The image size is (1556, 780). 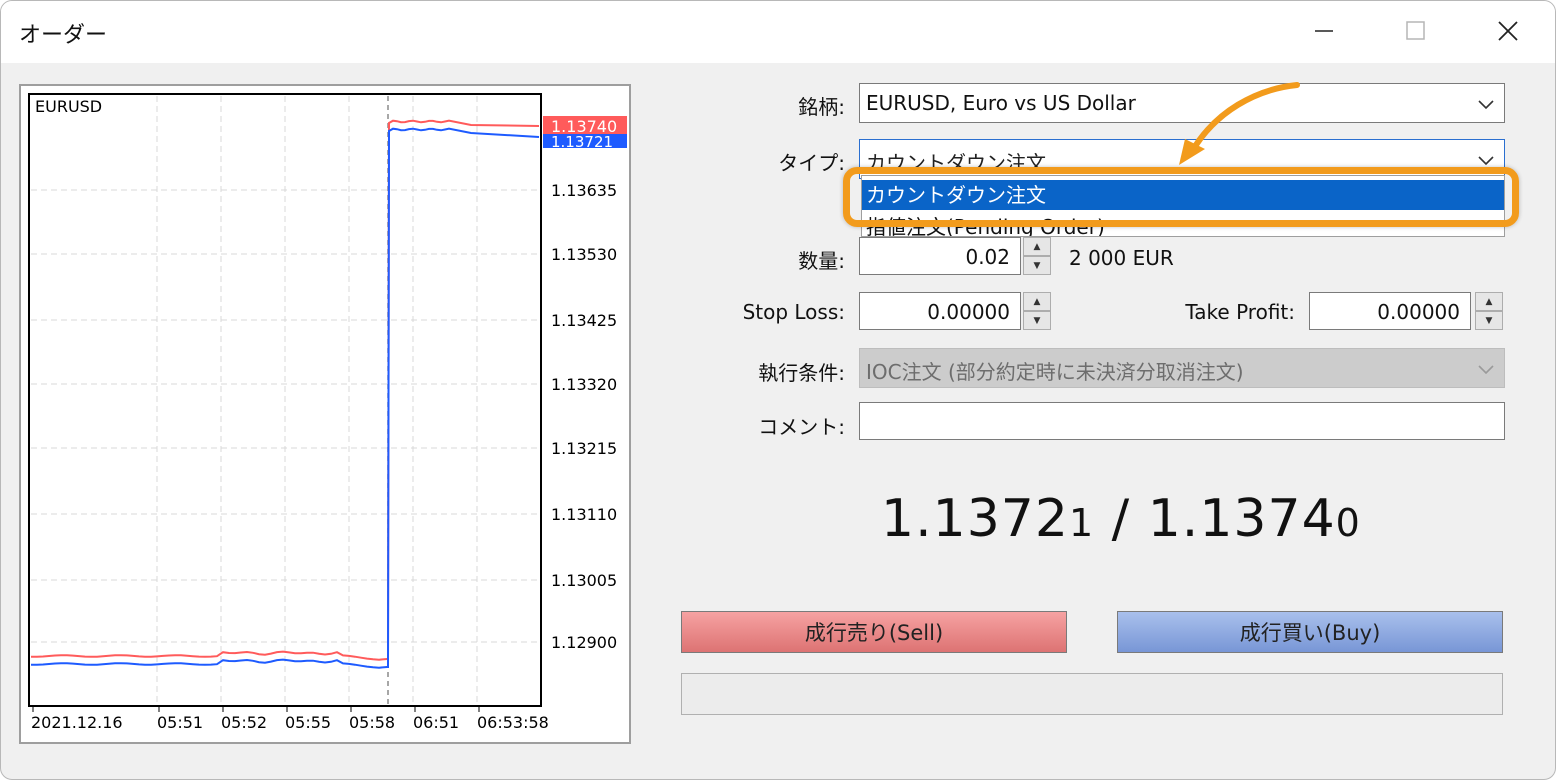 I want to click on time-tick-label: 05:52, so click(x=244, y=722).